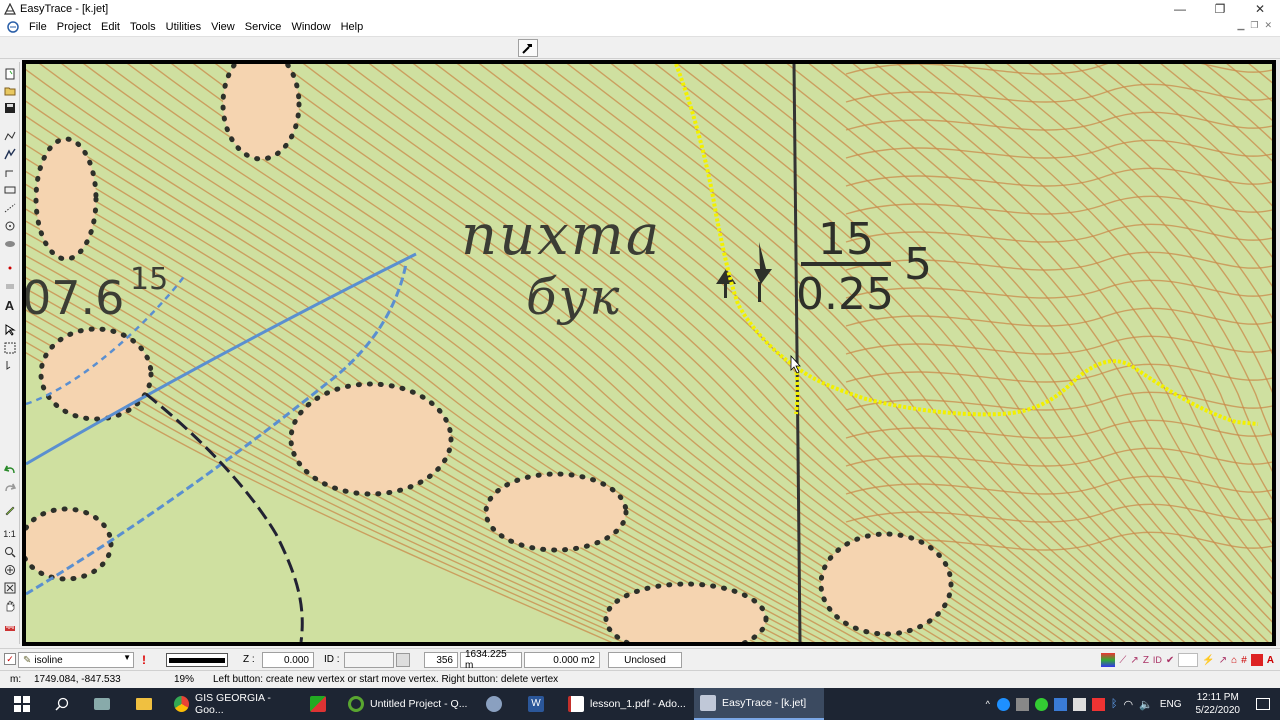  What do you see at coordinates (76, 660) in the screenshot?
I see `layer-select: ✎ isoline ▼` at bounding box center [76, 660].